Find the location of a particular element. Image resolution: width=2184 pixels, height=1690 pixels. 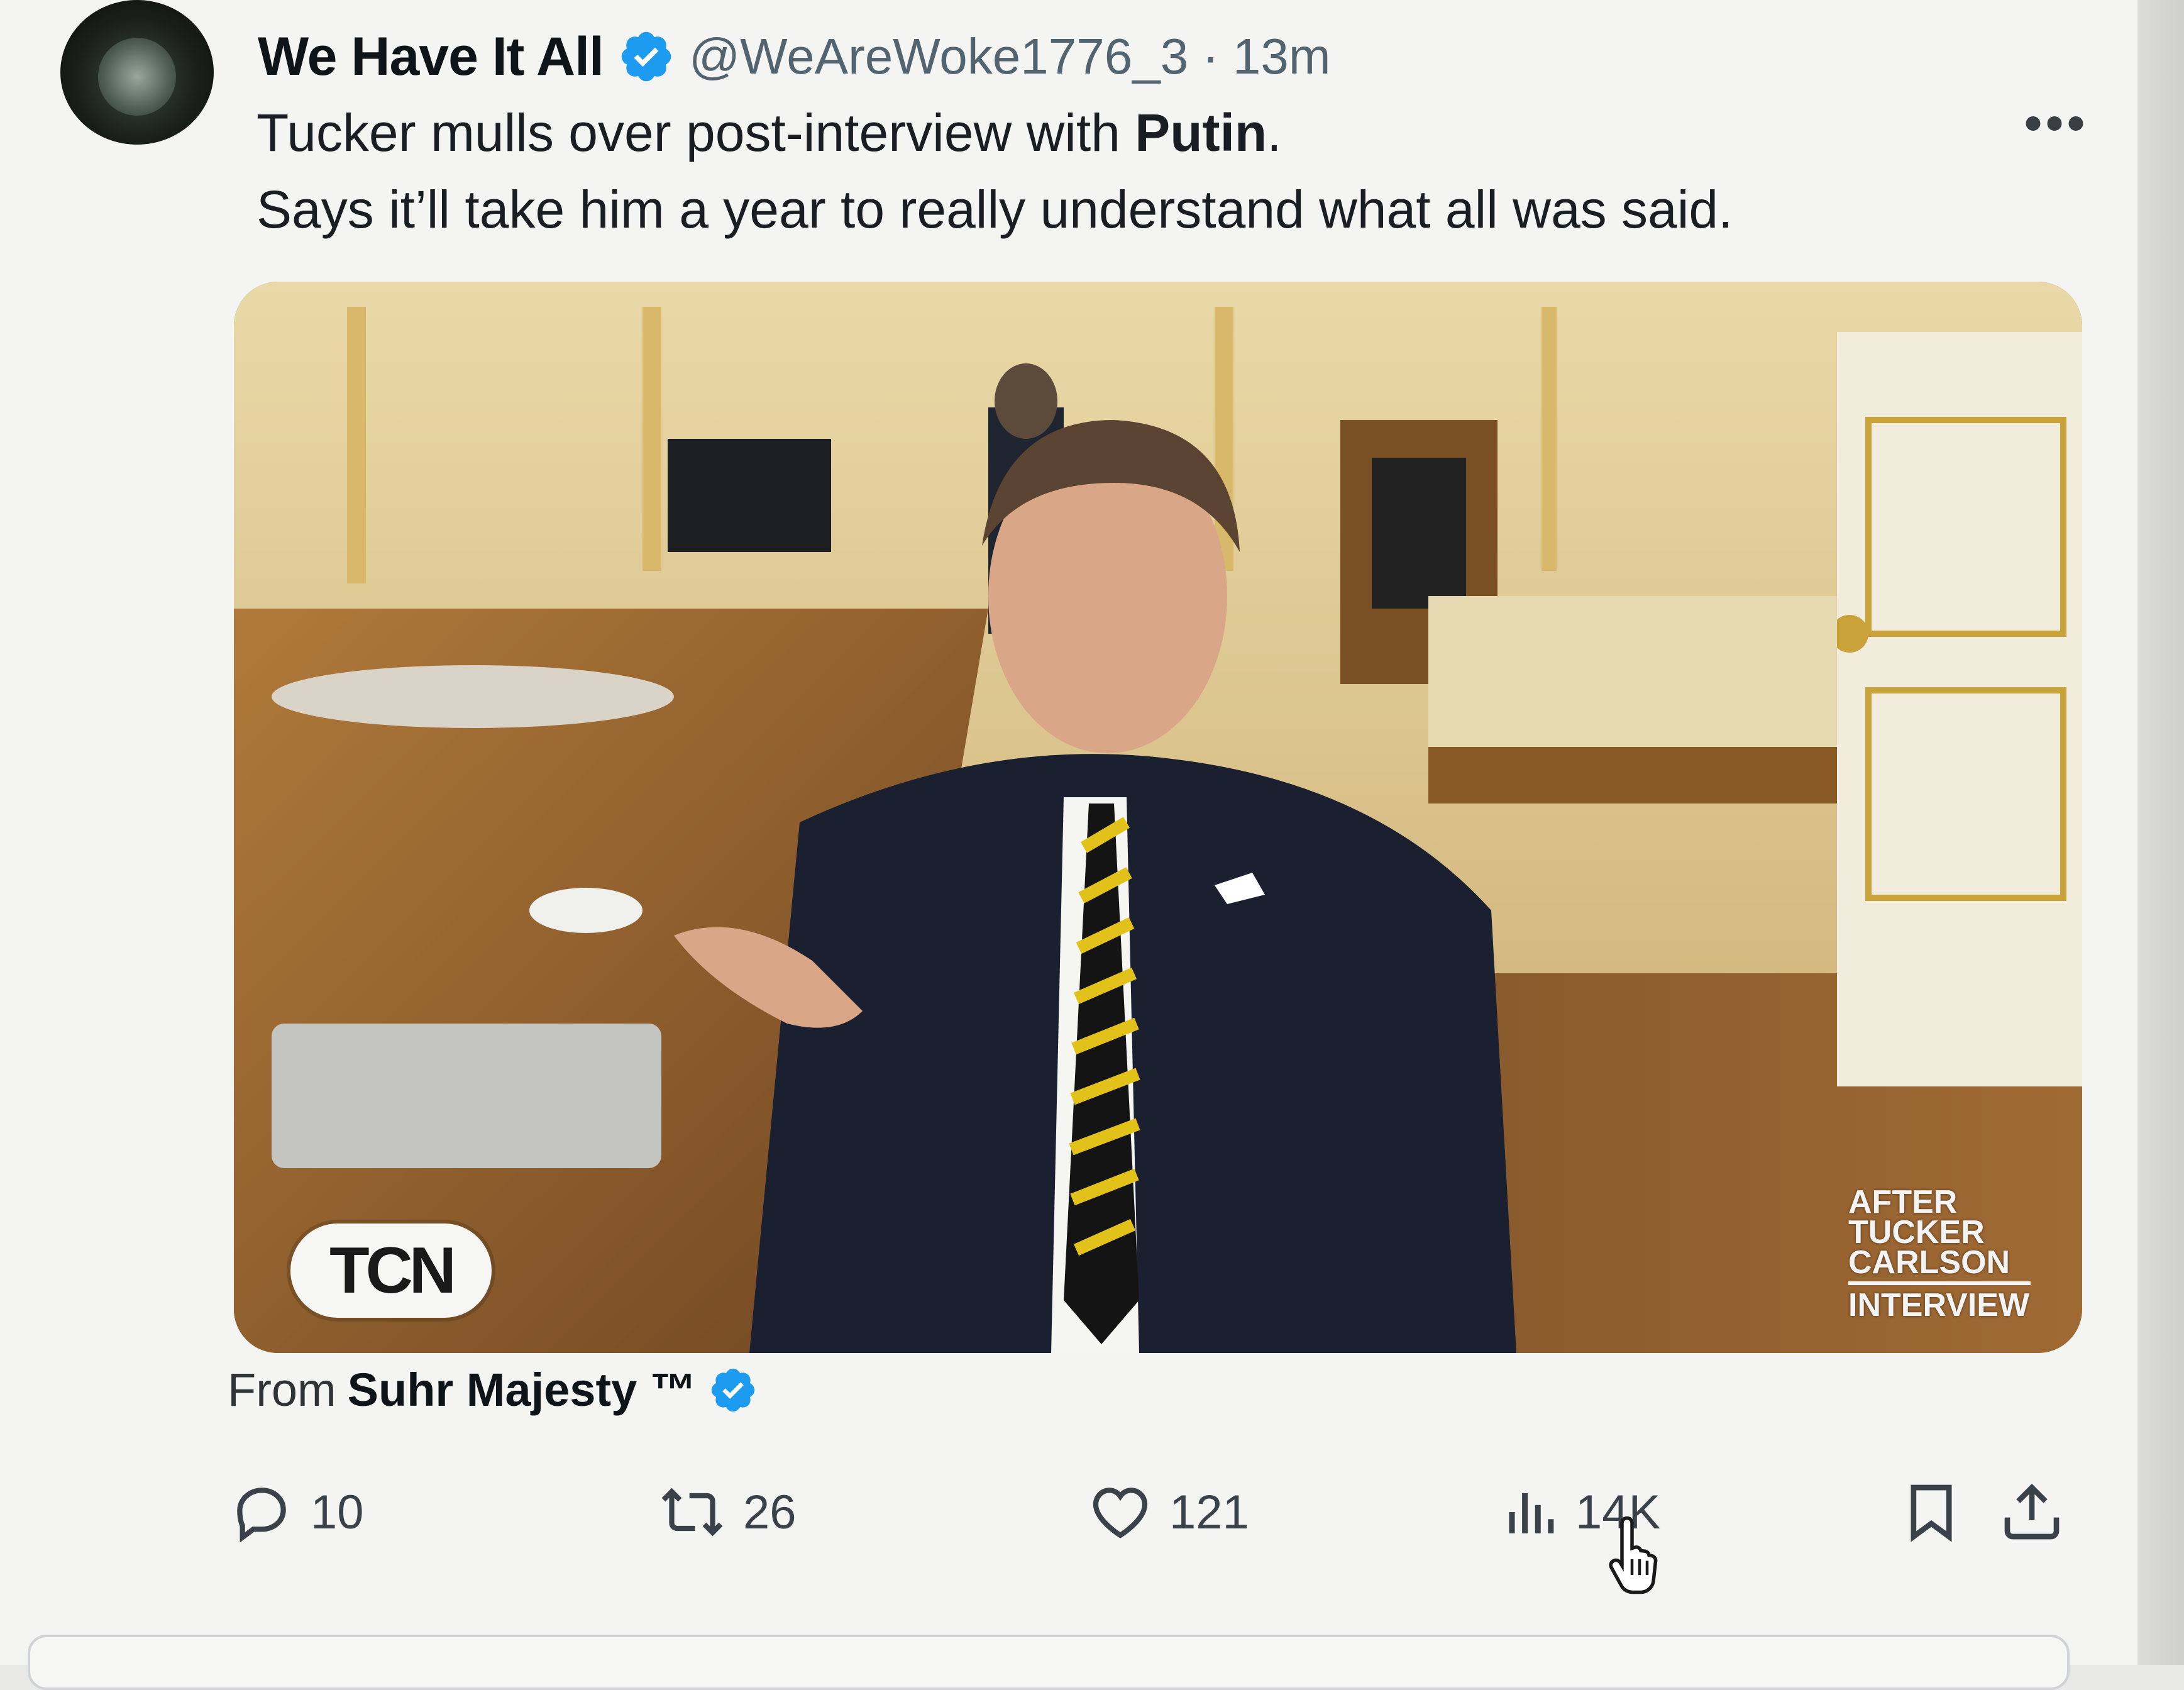

reply-button: 10 is located at coordinates (296, 1512).